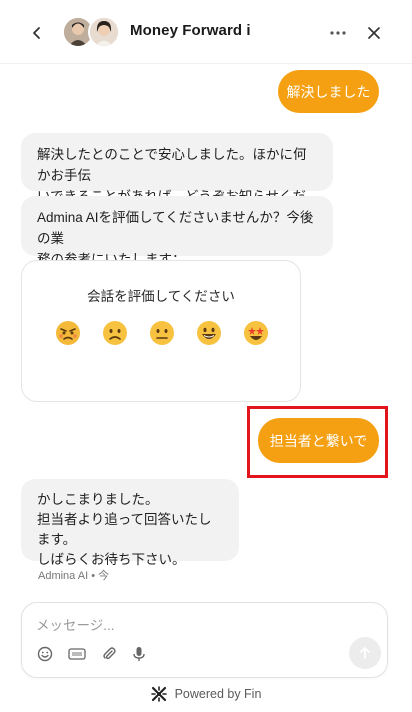 This screenshot has width=412, height=712. I want to click on agent-avatars, so click(93, 33).